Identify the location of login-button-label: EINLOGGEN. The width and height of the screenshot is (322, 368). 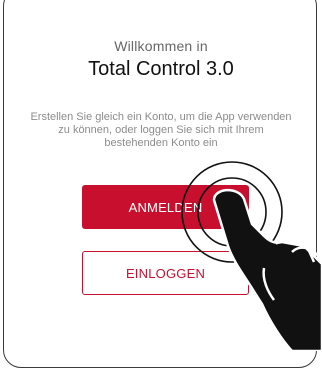
(165, 273).